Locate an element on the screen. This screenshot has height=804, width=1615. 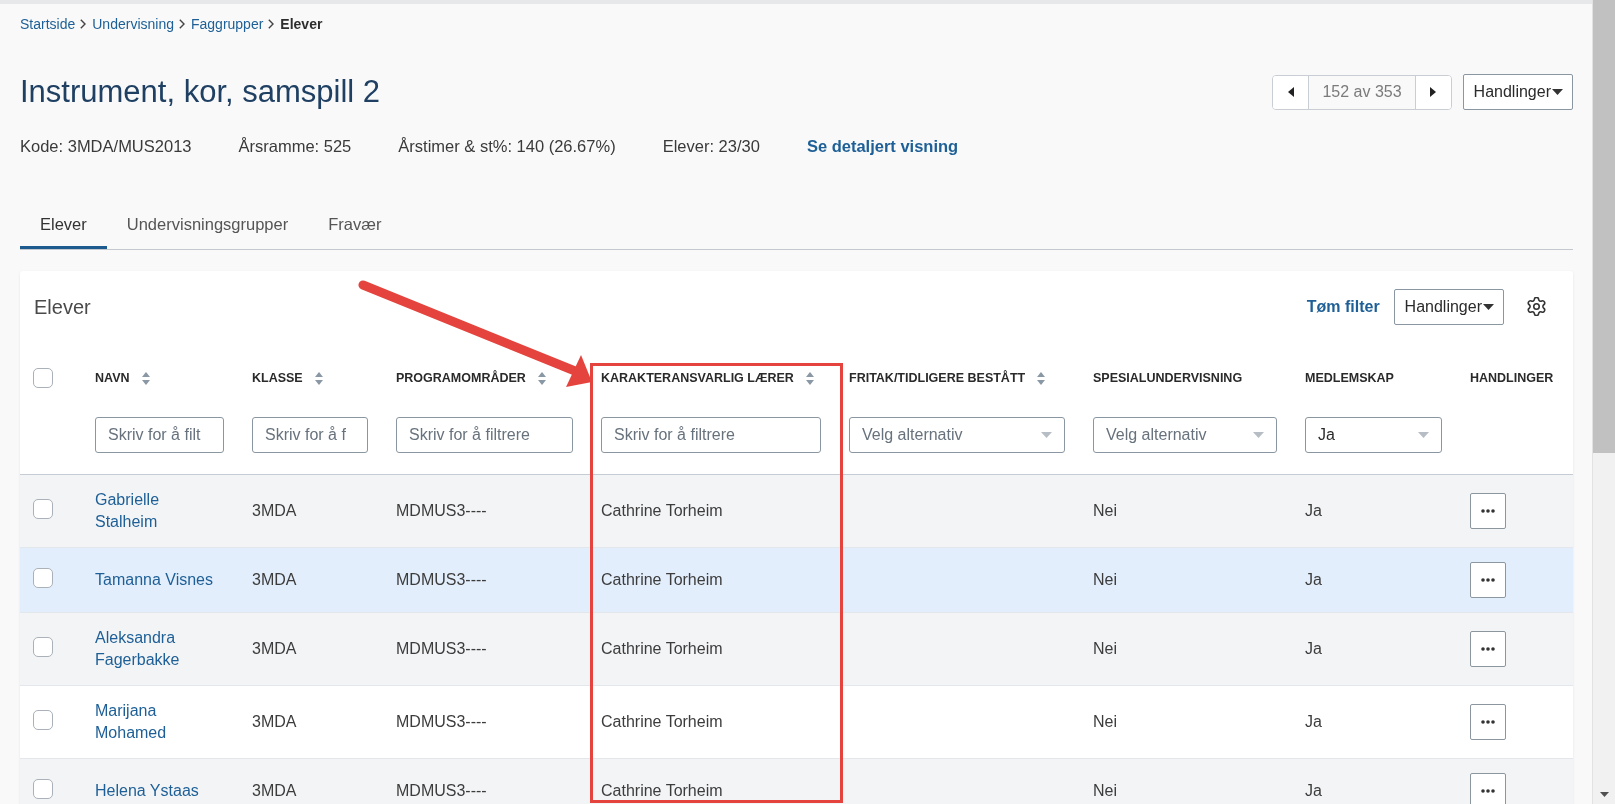
column-heading: MEDLEMSKAP is located at coordinates (1349, 378).